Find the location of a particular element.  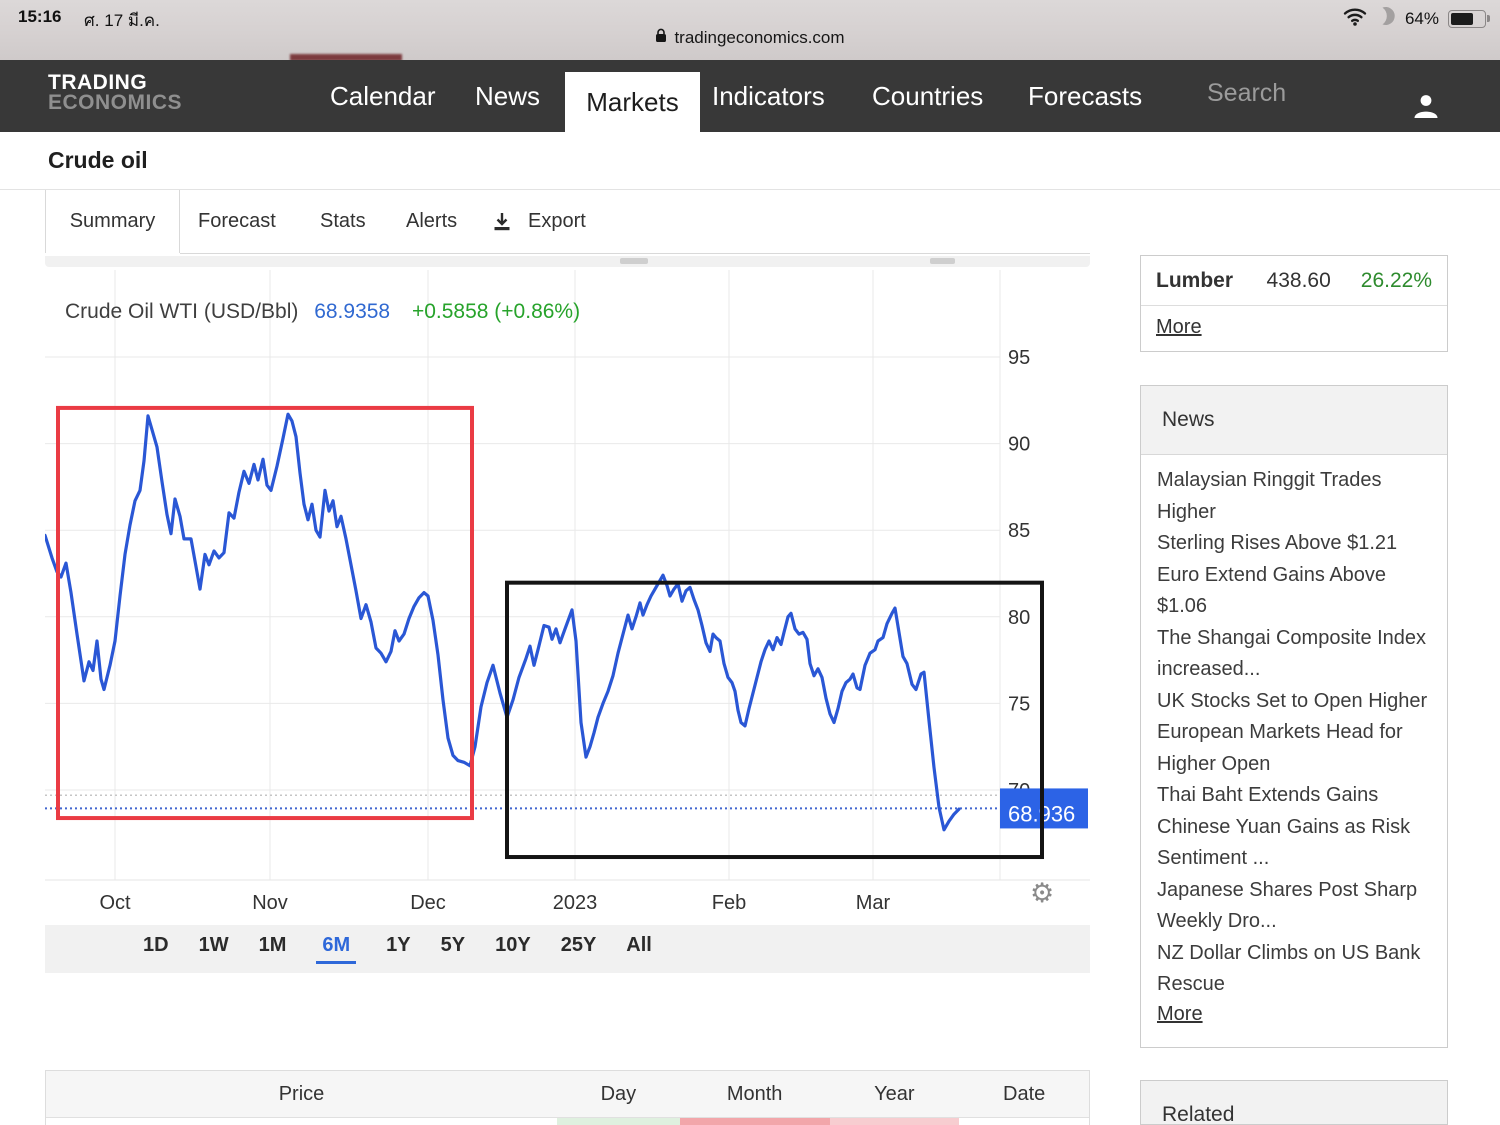

y-axis-label: 75 is located at coordinates (1019, 704).